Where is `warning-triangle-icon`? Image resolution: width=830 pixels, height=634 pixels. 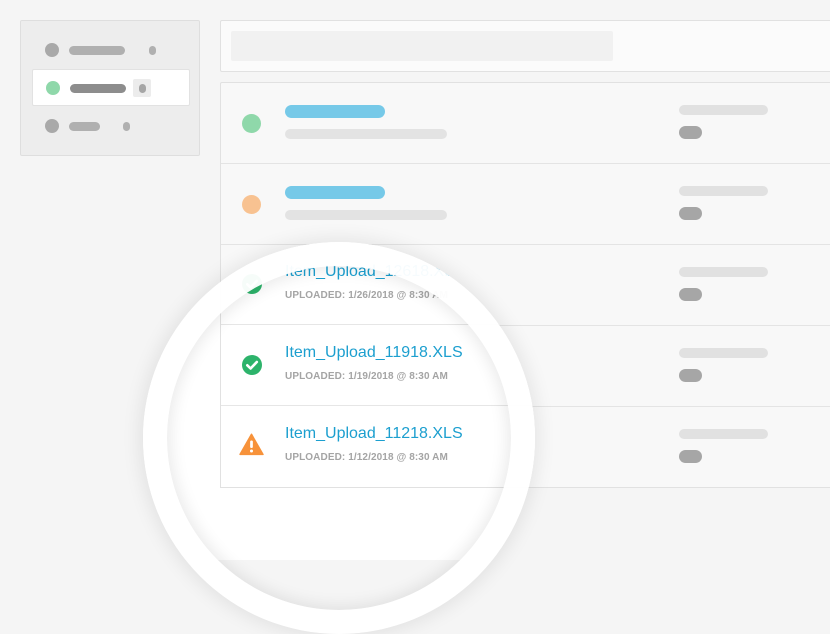
warning-triangle-icon is located at coordinates (251, 444).